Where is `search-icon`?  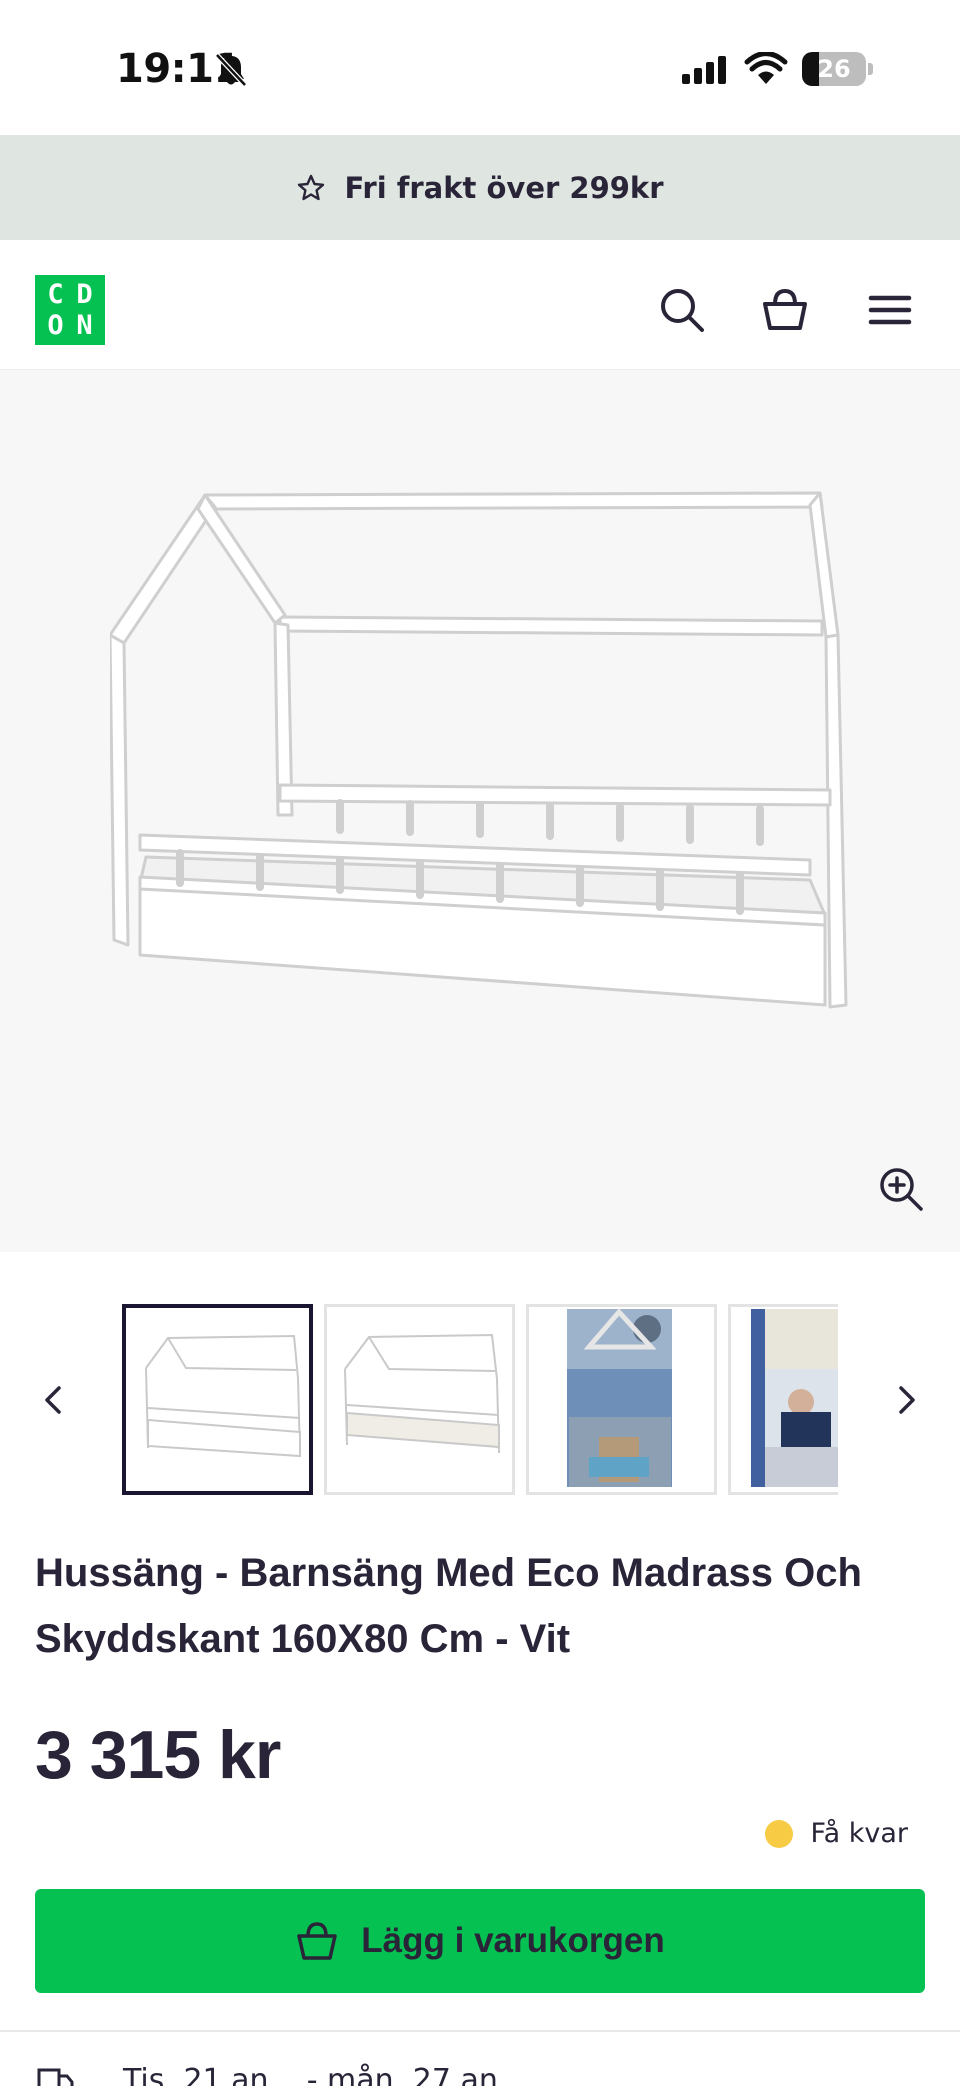 search-icon is located at coordinates (682, 310).